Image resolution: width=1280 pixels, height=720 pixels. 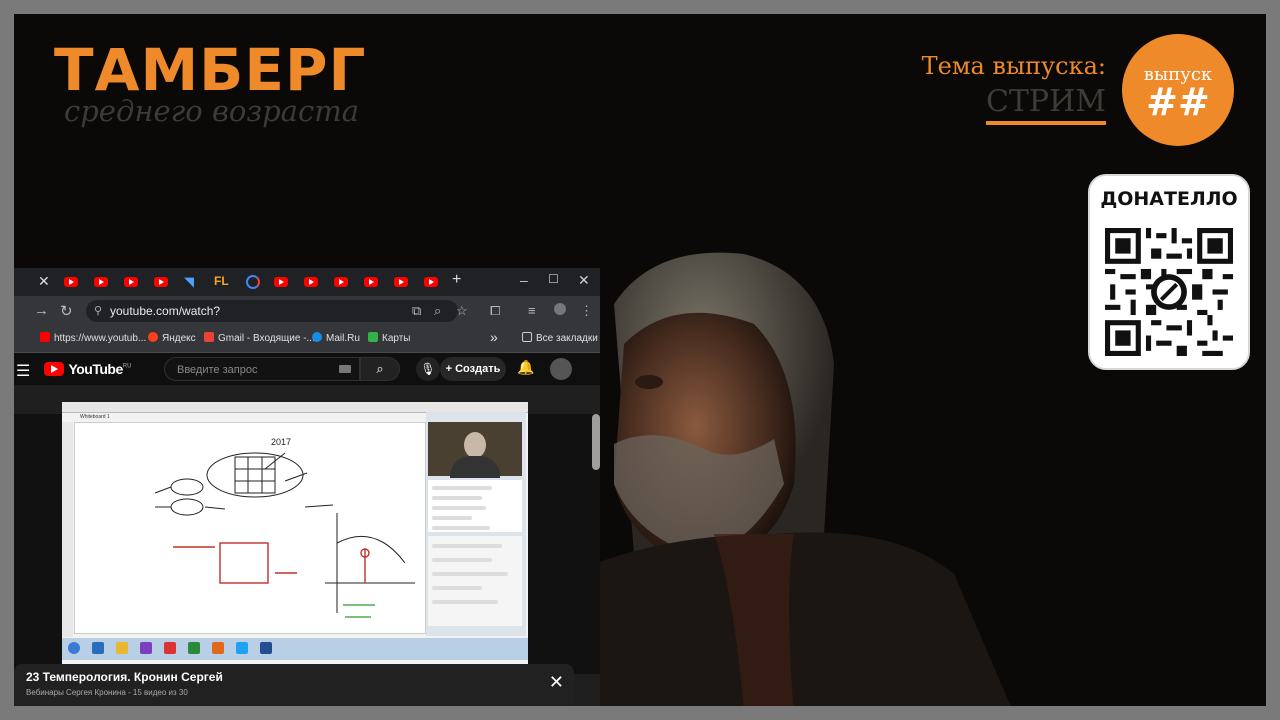 I want to click on bookmark-icon: ◥, so click(x=193, y=282).